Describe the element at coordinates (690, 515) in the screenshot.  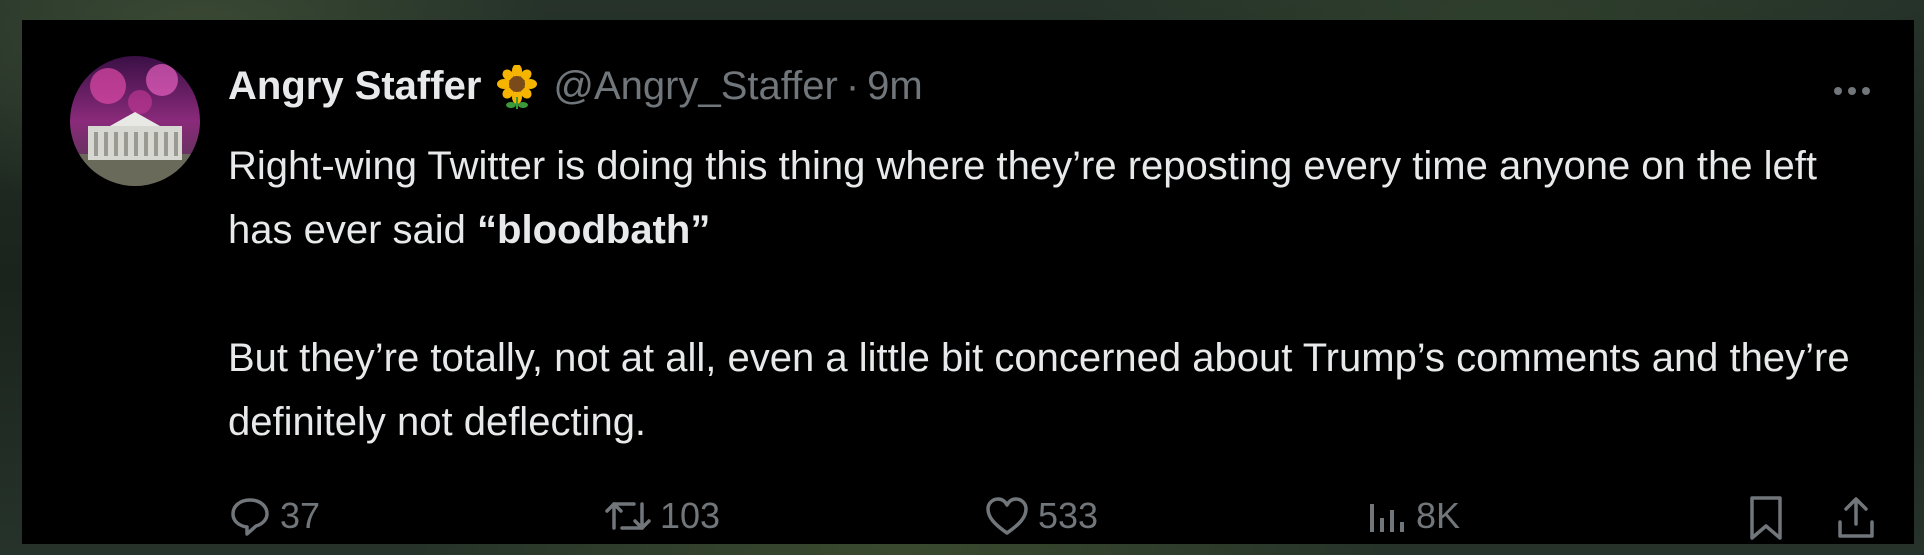
I see `repost-count: 103` at that location.